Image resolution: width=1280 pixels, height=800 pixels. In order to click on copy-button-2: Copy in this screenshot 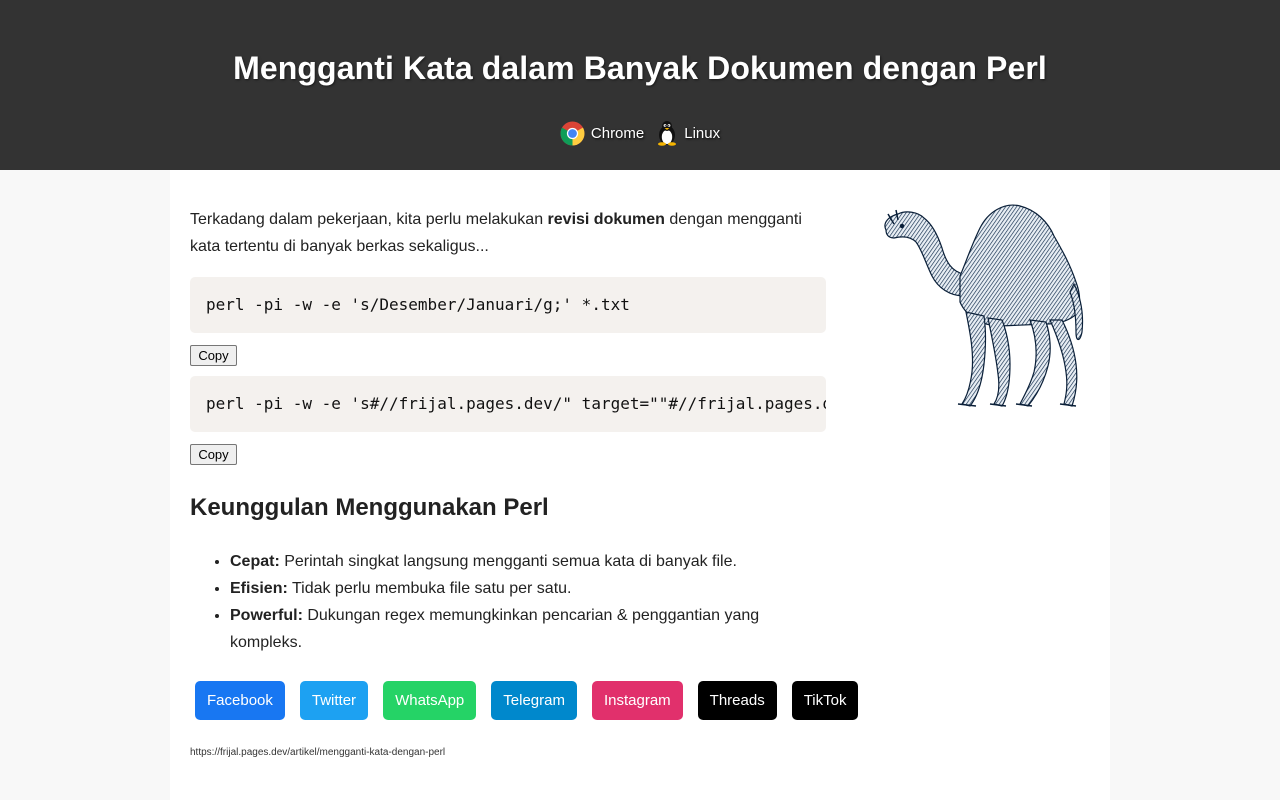, I will do `click(213, 454)`.